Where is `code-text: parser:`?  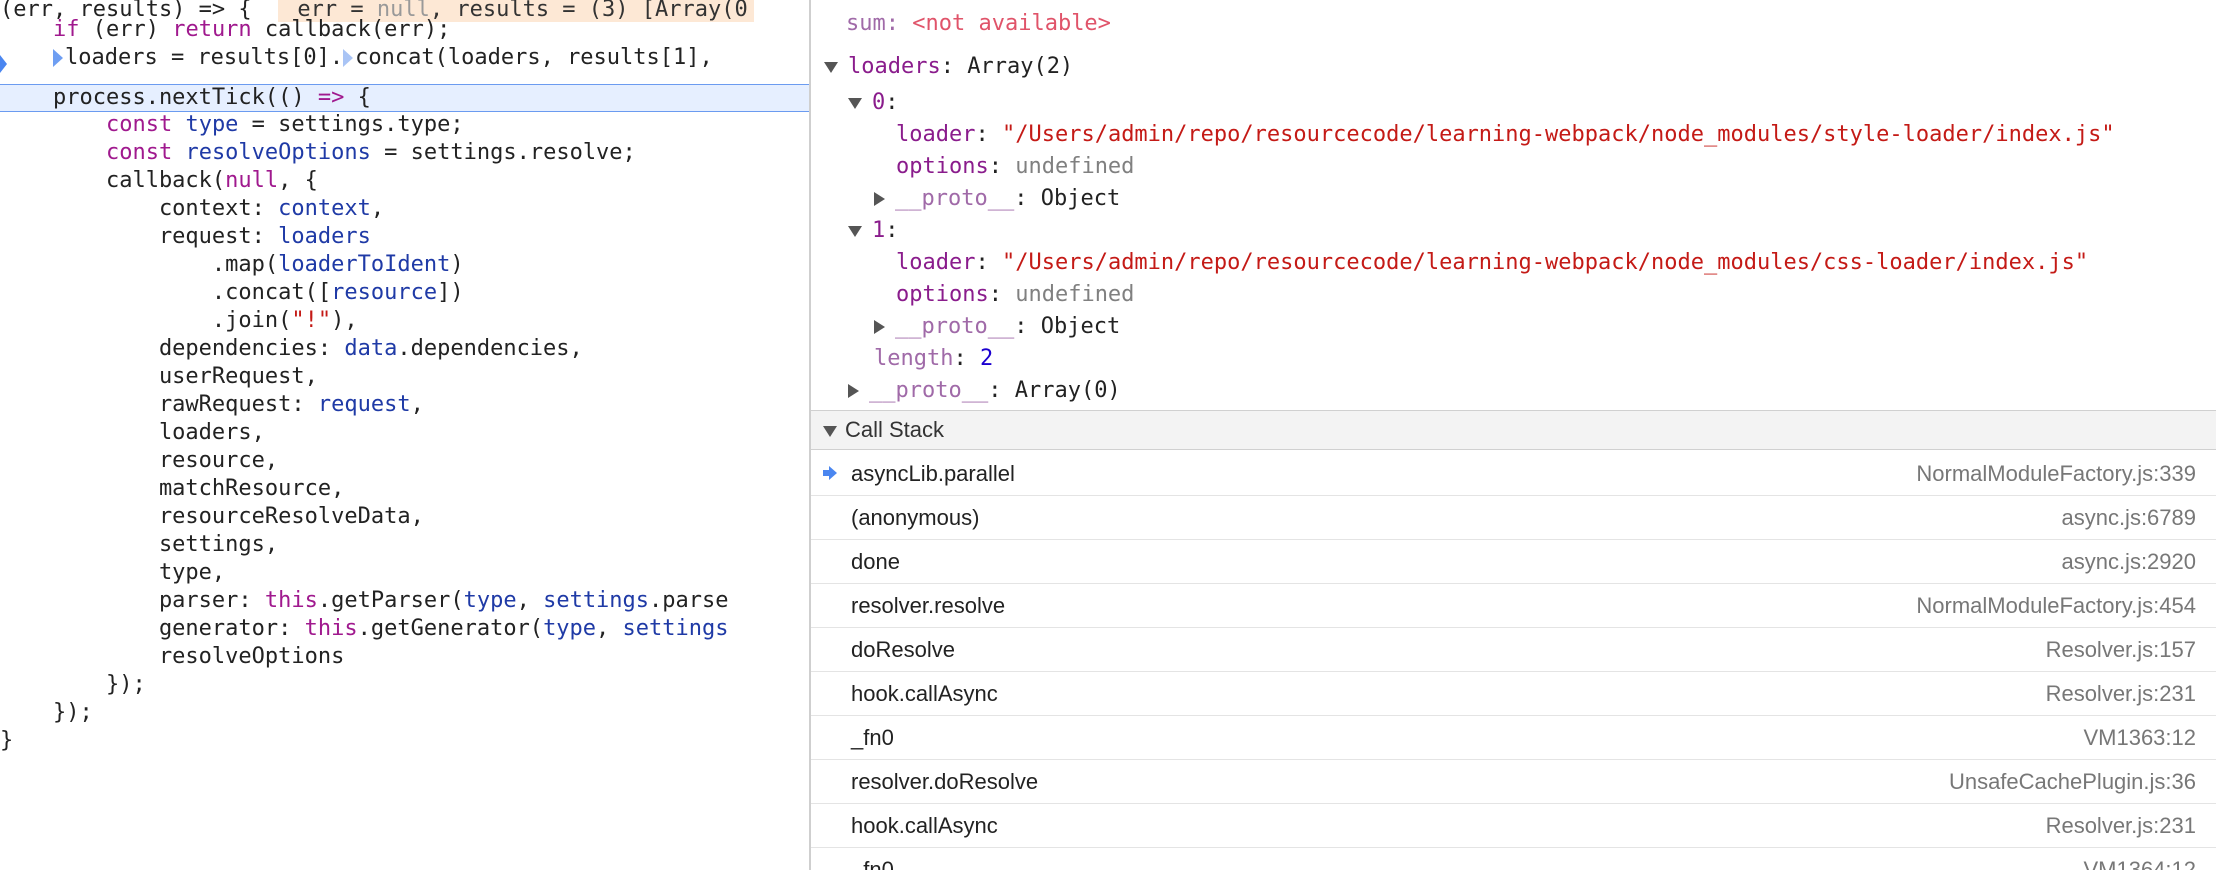 code-text: parser: is located at coordinates (132, 600).